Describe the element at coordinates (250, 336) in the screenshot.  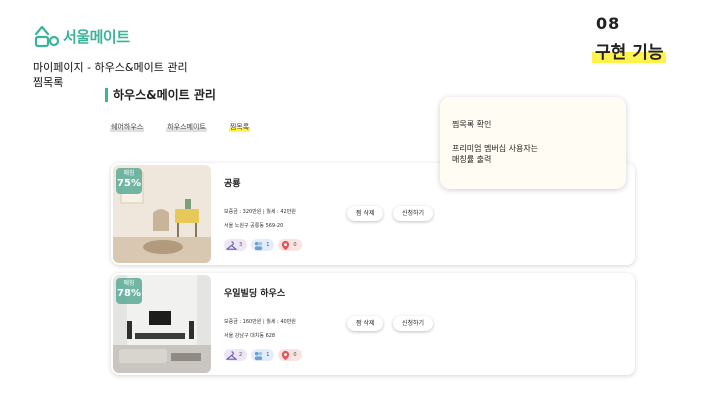
I see `house-address: 서울 강남구 대치동 628` at that location.